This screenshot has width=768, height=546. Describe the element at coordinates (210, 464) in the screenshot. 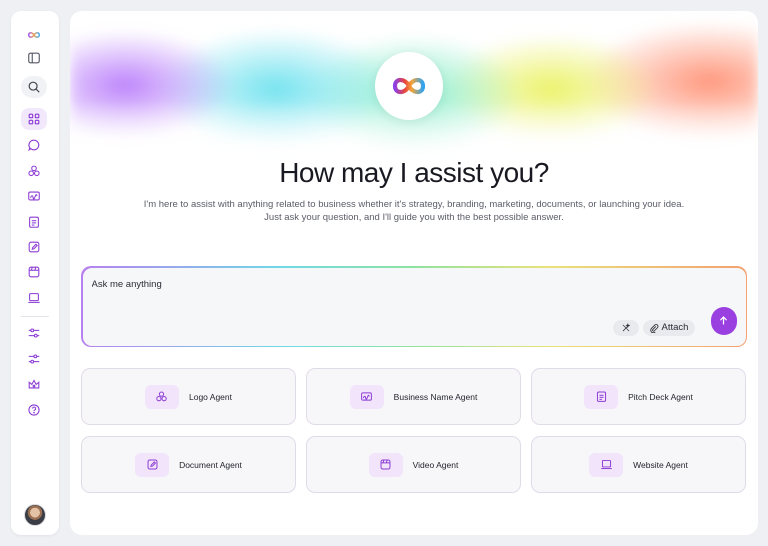

I see `agent-card-label: Document Agent` at that location.